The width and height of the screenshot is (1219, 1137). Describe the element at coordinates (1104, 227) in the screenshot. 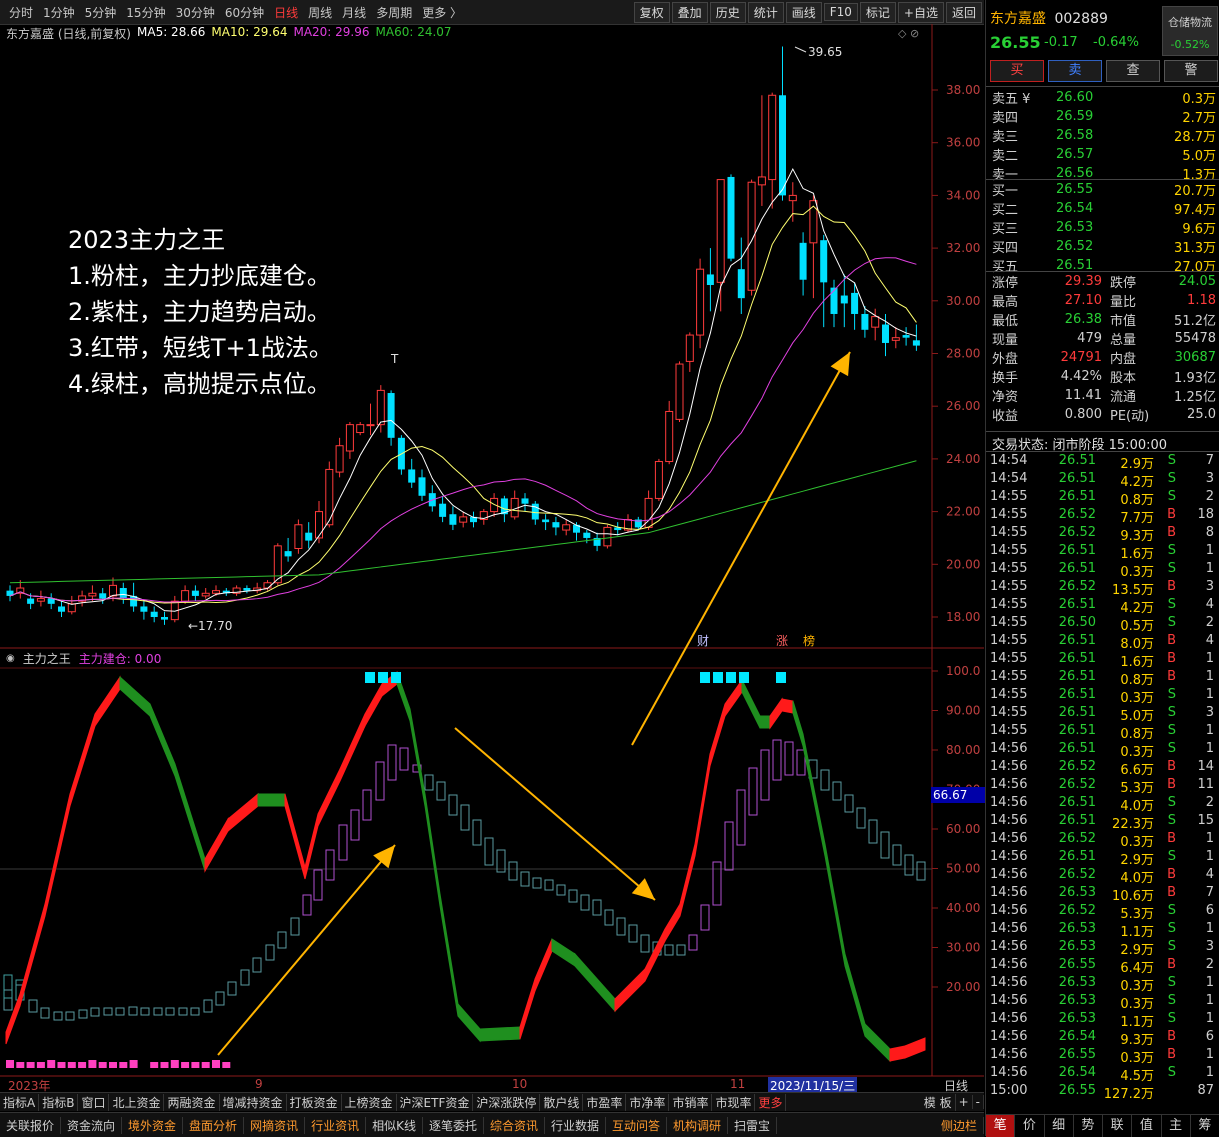

I see `order-book-row: 买三 26.53 9.6万` at that location.